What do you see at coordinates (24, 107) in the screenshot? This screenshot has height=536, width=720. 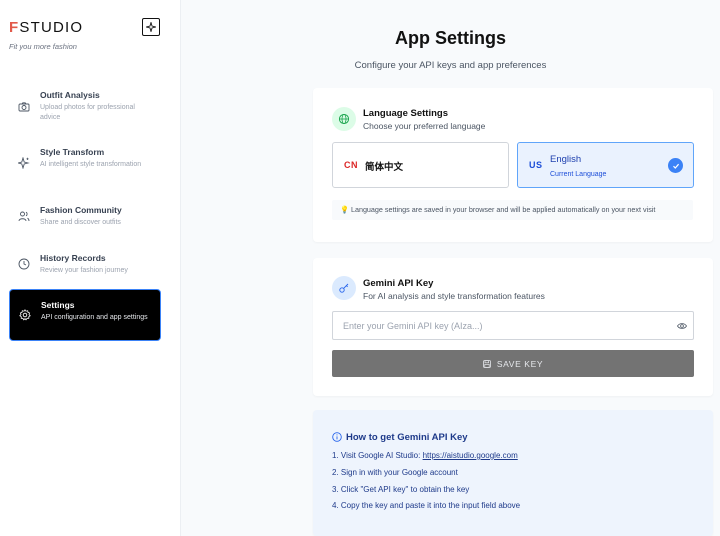 I see `camera-icon` at bounding box center [24, 107].